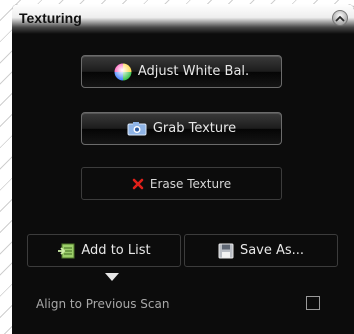  Describe the element at coordinates (116, 250) in the screenshot. I see `add-to-list-label: Add to List` at that location.